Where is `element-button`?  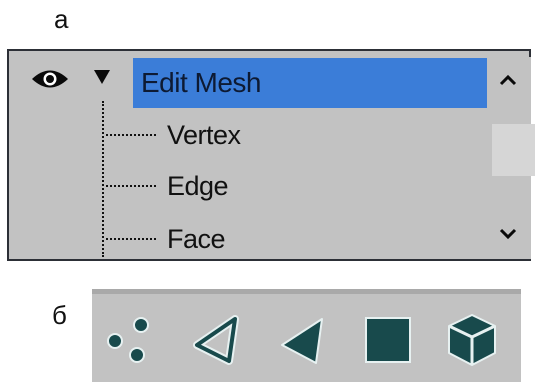 element-button is located at coordinates (472, 342).